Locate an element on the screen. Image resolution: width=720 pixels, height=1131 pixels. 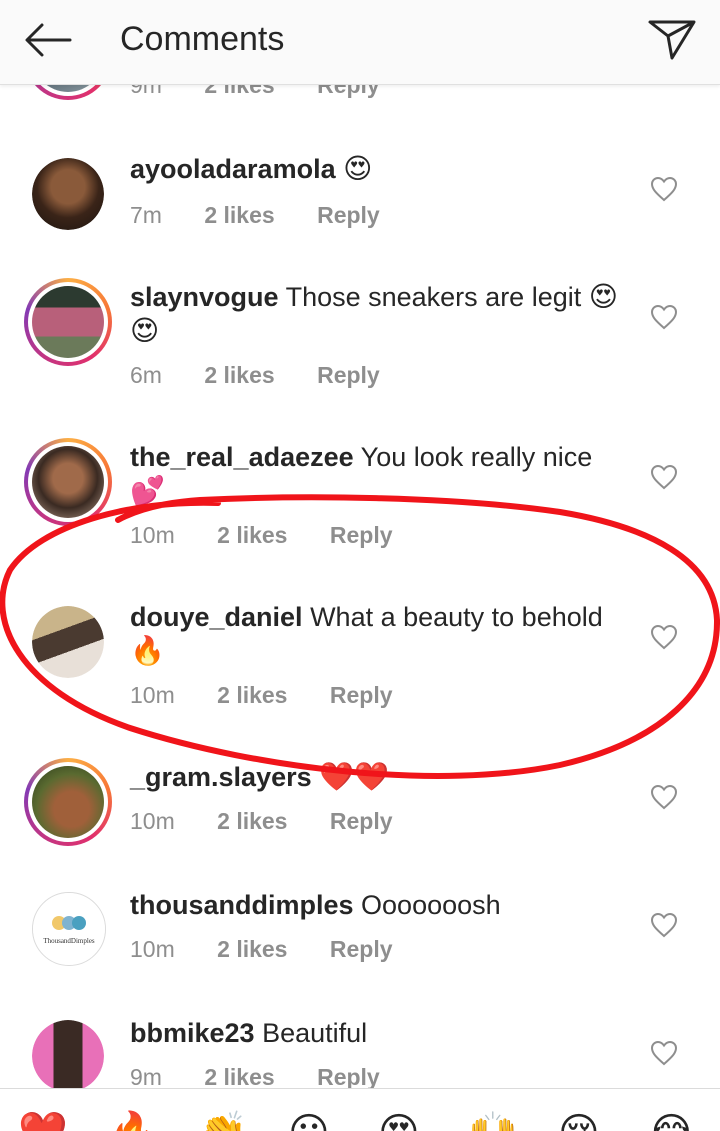
comment-username: the_real_adaezee is located at coordinates (242, 457).